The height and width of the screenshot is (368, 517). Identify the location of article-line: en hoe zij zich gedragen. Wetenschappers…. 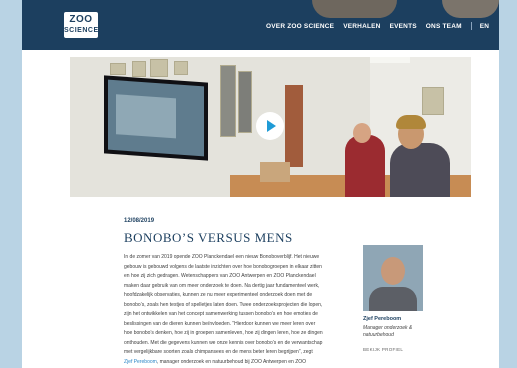
(220, 276).